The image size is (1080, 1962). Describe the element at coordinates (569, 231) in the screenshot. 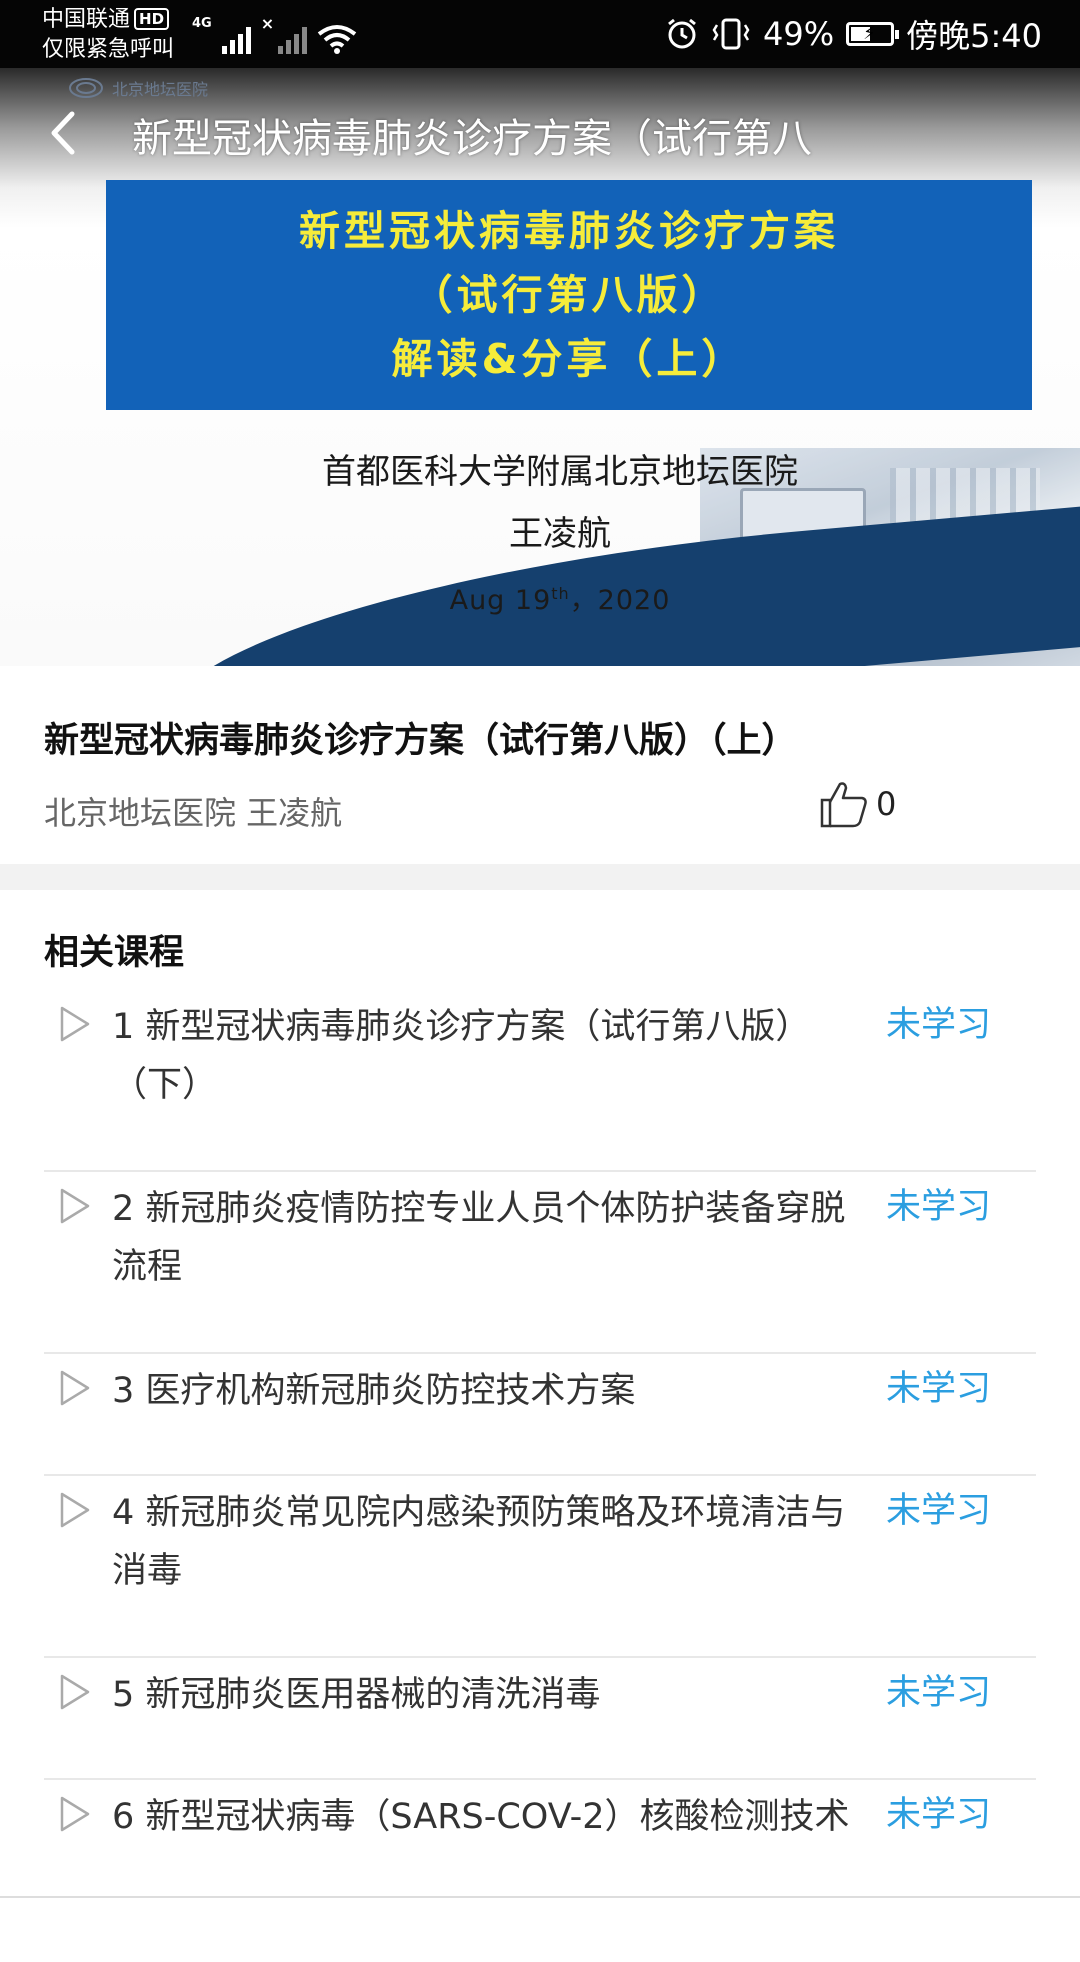

I see `banner-line-1: 新型冠状病毒肺炎诊疗方案` at that location.